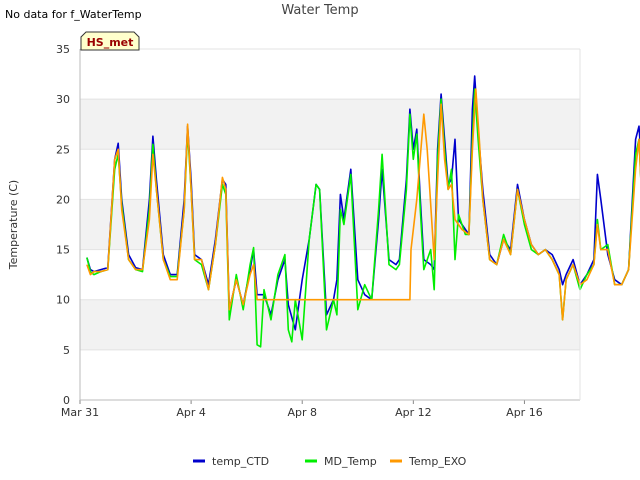 This screenshot has width=640, height=480. I want to click on y-tick-label: 15, so click(63, 250).